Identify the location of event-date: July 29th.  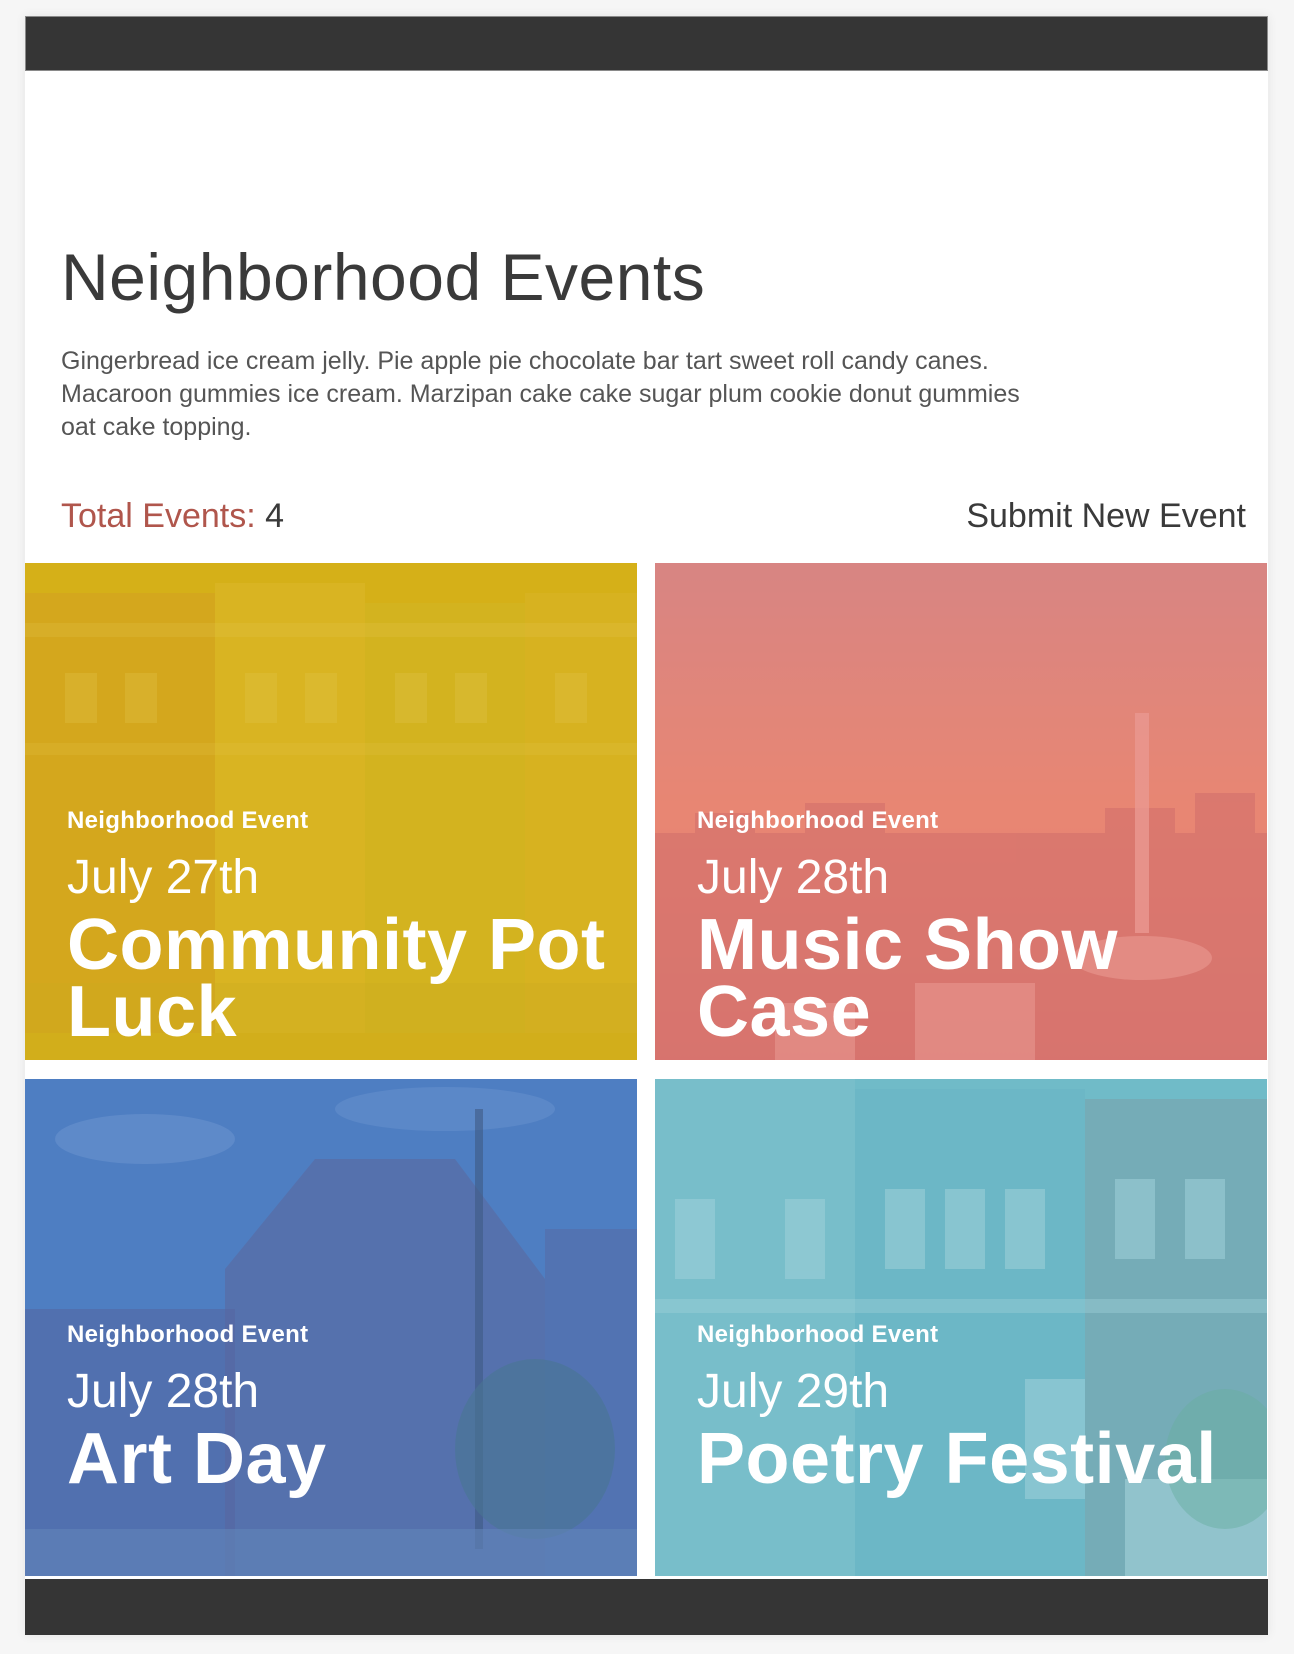
(793, 1391).